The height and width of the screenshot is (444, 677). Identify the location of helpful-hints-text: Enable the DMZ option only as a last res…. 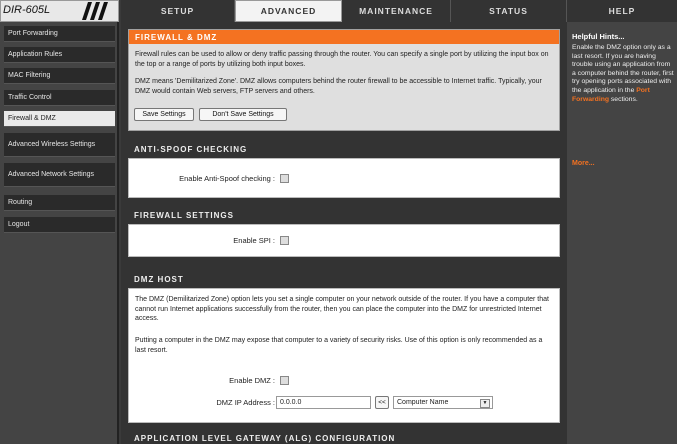
(623, 74).